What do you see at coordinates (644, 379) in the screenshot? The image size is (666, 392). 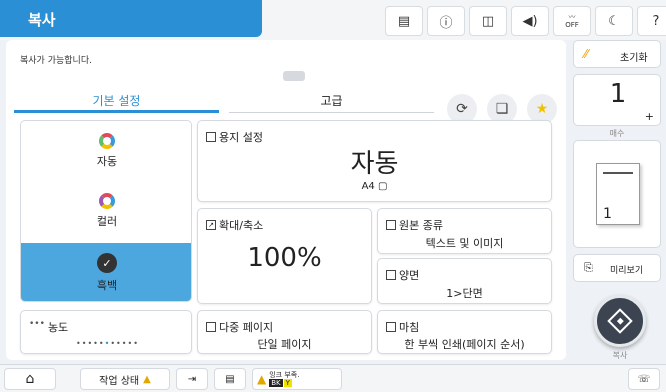 I see `phone-icon: ☏` at bounding box center [644, 379].